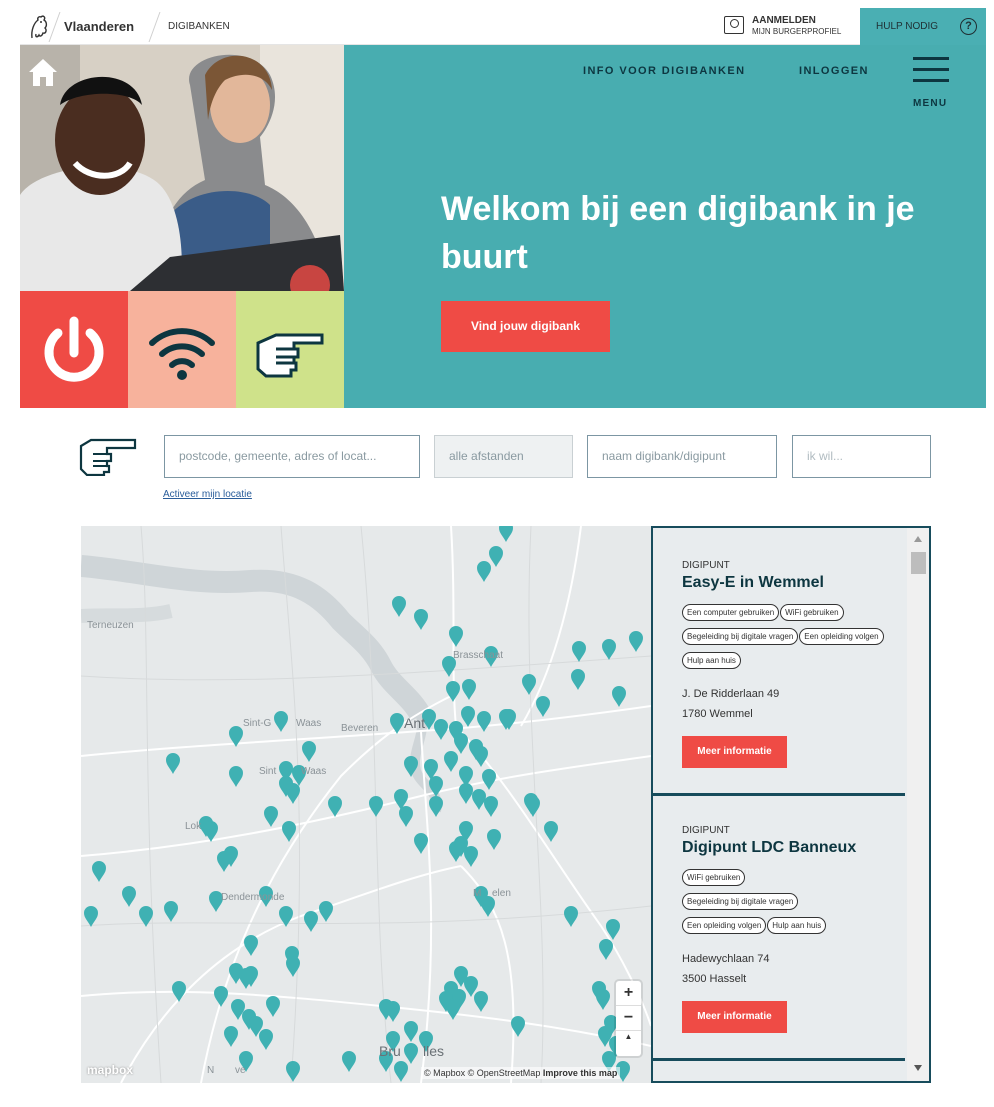  What do you see at coordinates (794, 583) in the screenshot?
I see `result-title: Easy-E in Wemmel` at bounding box center [794, 583].